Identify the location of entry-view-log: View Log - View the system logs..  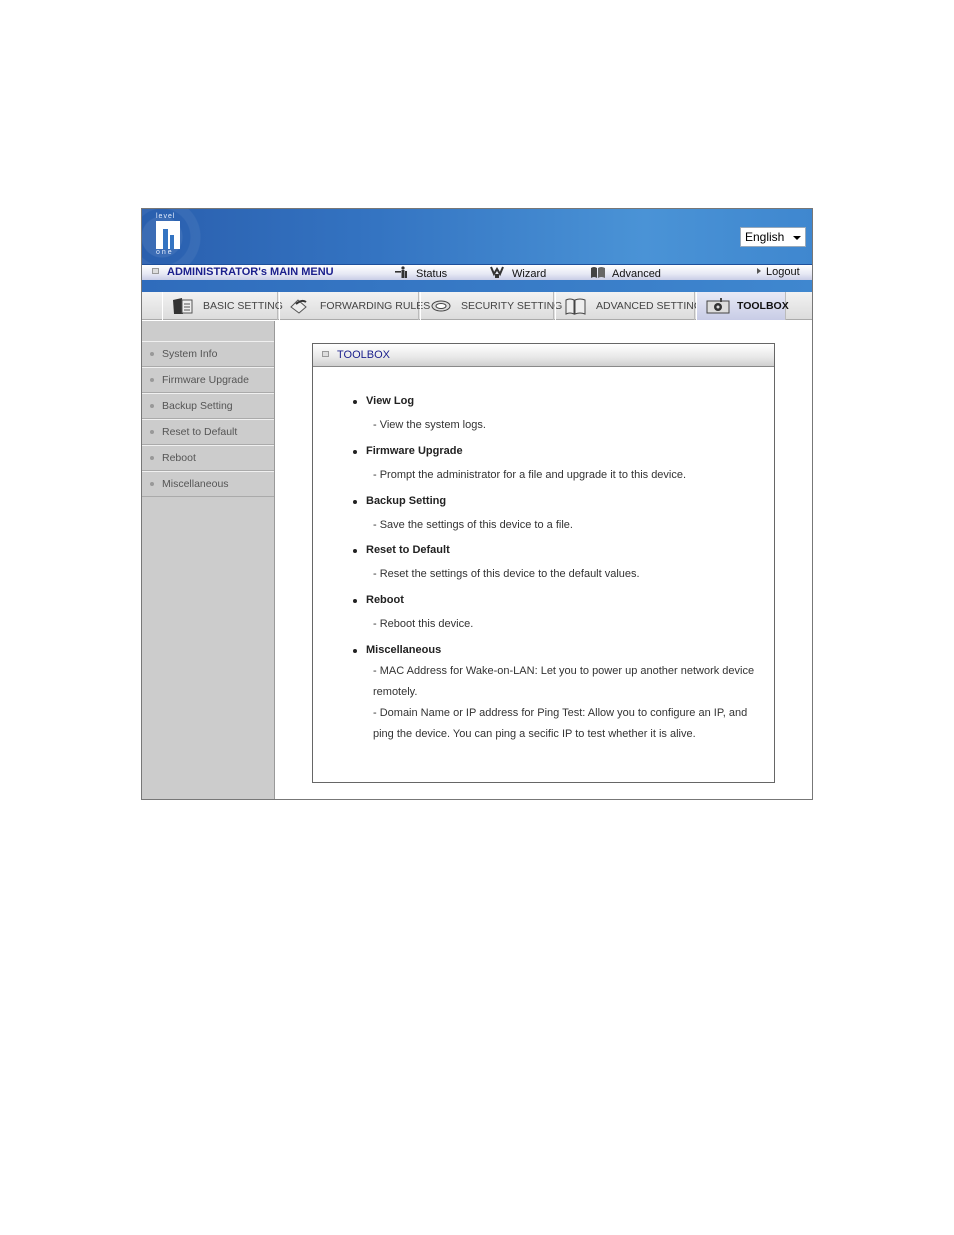
(558, 415).